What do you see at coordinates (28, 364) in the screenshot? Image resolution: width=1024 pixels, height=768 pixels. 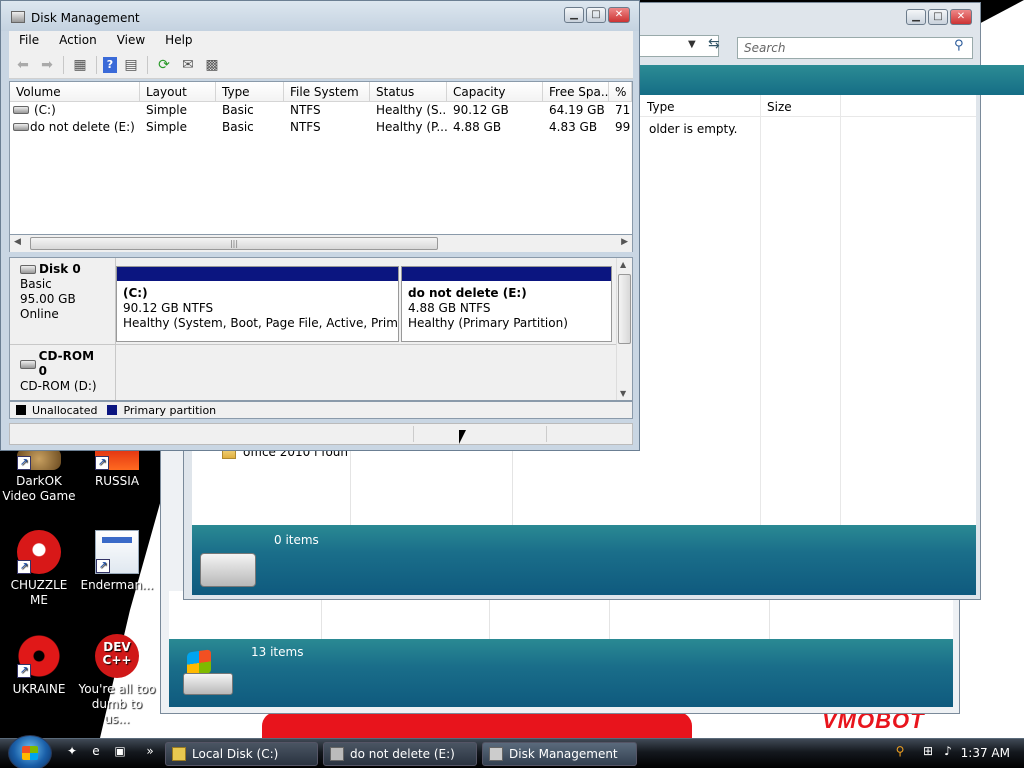 I see `cdrom-icon` at bounding box center [28, 364].